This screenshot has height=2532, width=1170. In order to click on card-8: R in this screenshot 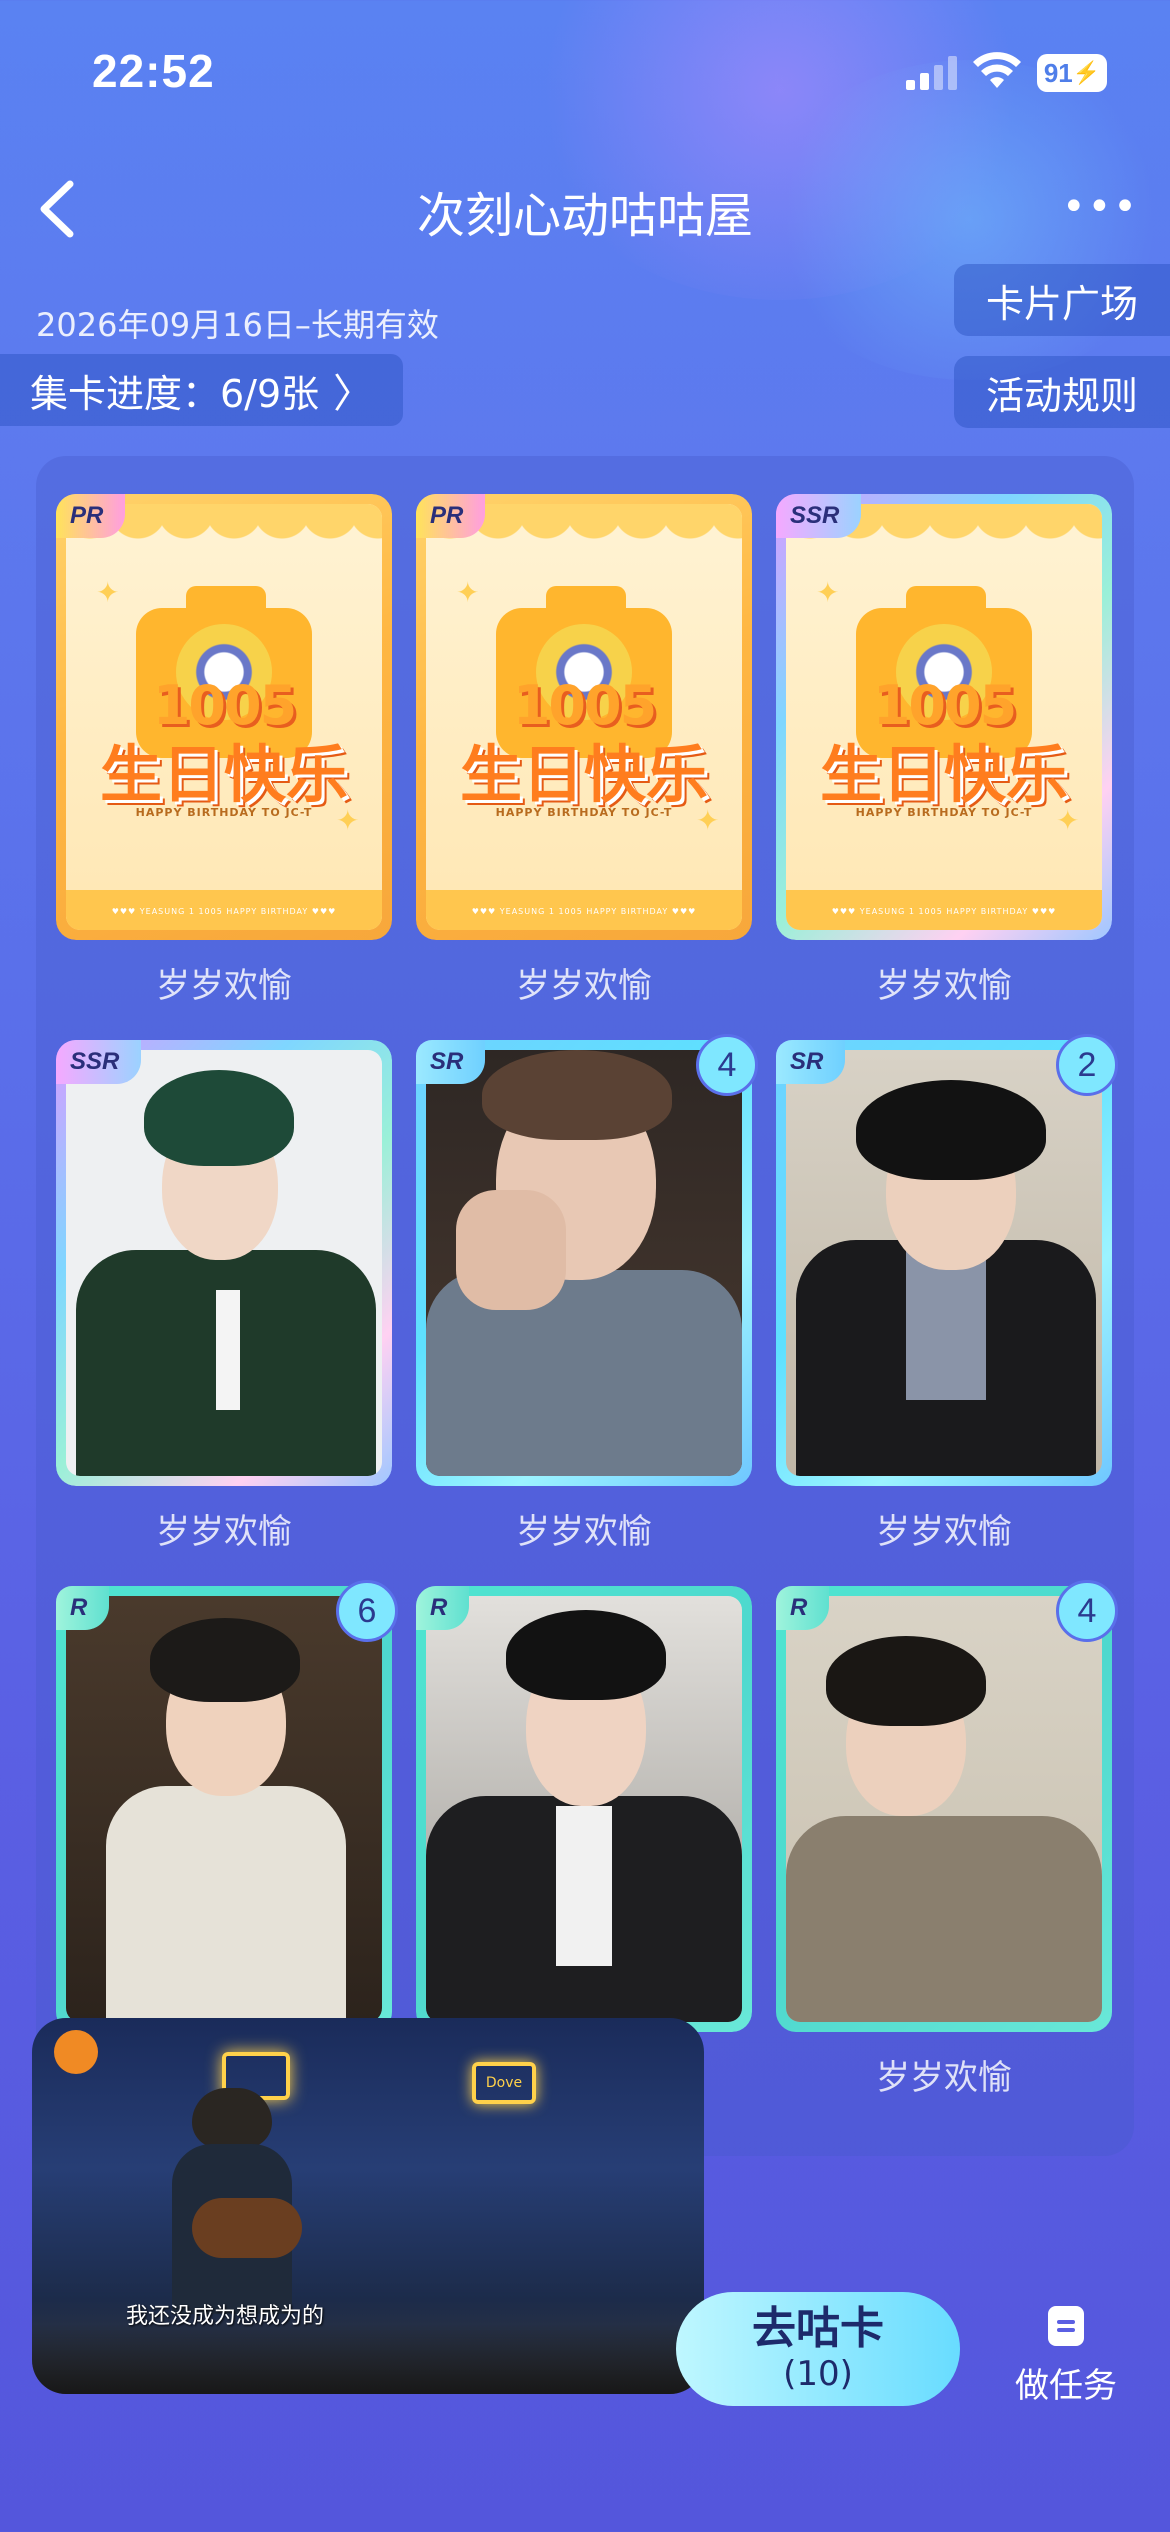, I will do `click(584, 1809)`.